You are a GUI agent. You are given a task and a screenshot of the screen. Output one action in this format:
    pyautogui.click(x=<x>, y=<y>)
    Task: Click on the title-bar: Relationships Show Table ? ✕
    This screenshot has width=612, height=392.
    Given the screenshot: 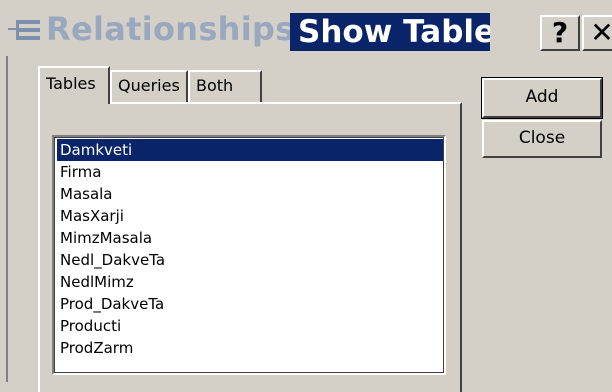 What is the action you would take?
    pyautogui.click(x=306, y=28)
    